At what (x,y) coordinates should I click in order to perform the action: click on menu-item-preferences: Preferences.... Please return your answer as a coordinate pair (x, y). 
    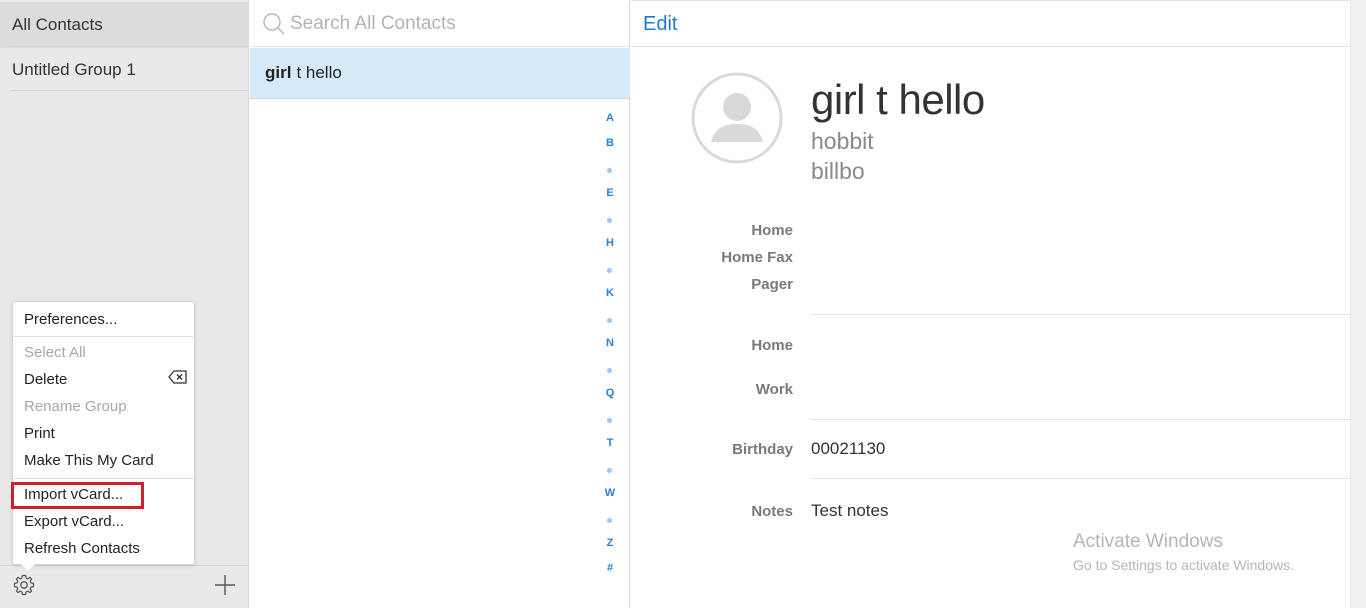
    Looking at the image, I should click on (70, 320).